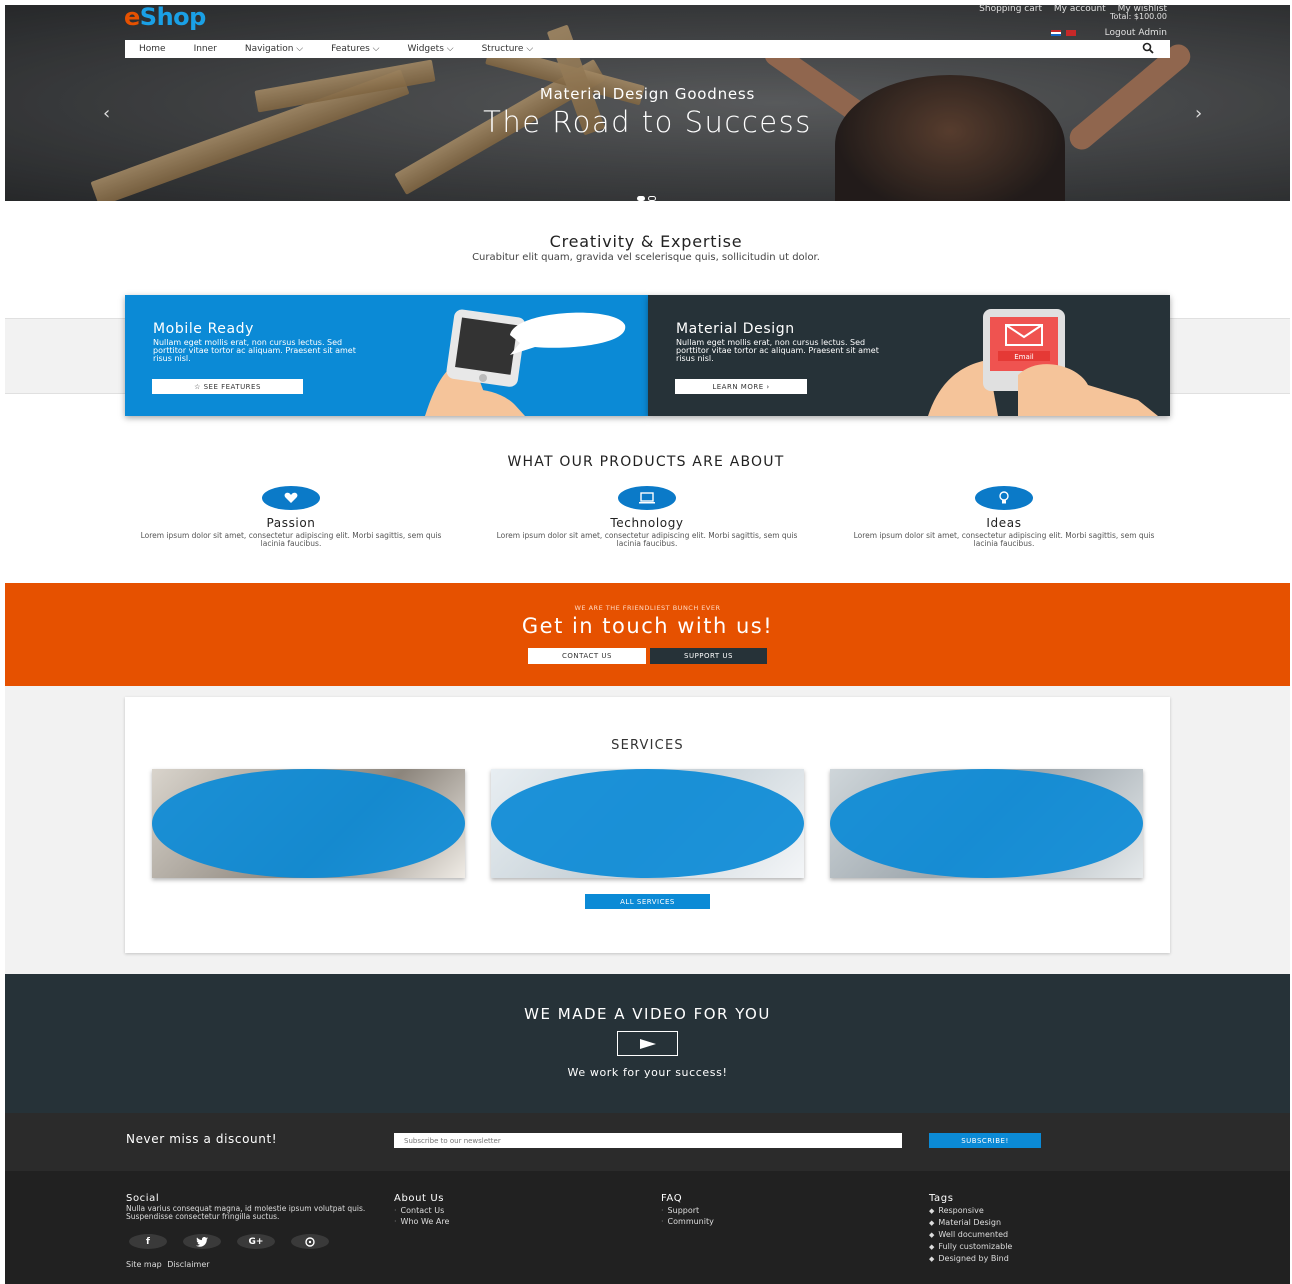 Image resolution: width=1292 pixels, height=1284 pixels. Describe the element at coordinates (683, 1210) in the screenshot. I see `footer-link-label: Support` at that location.